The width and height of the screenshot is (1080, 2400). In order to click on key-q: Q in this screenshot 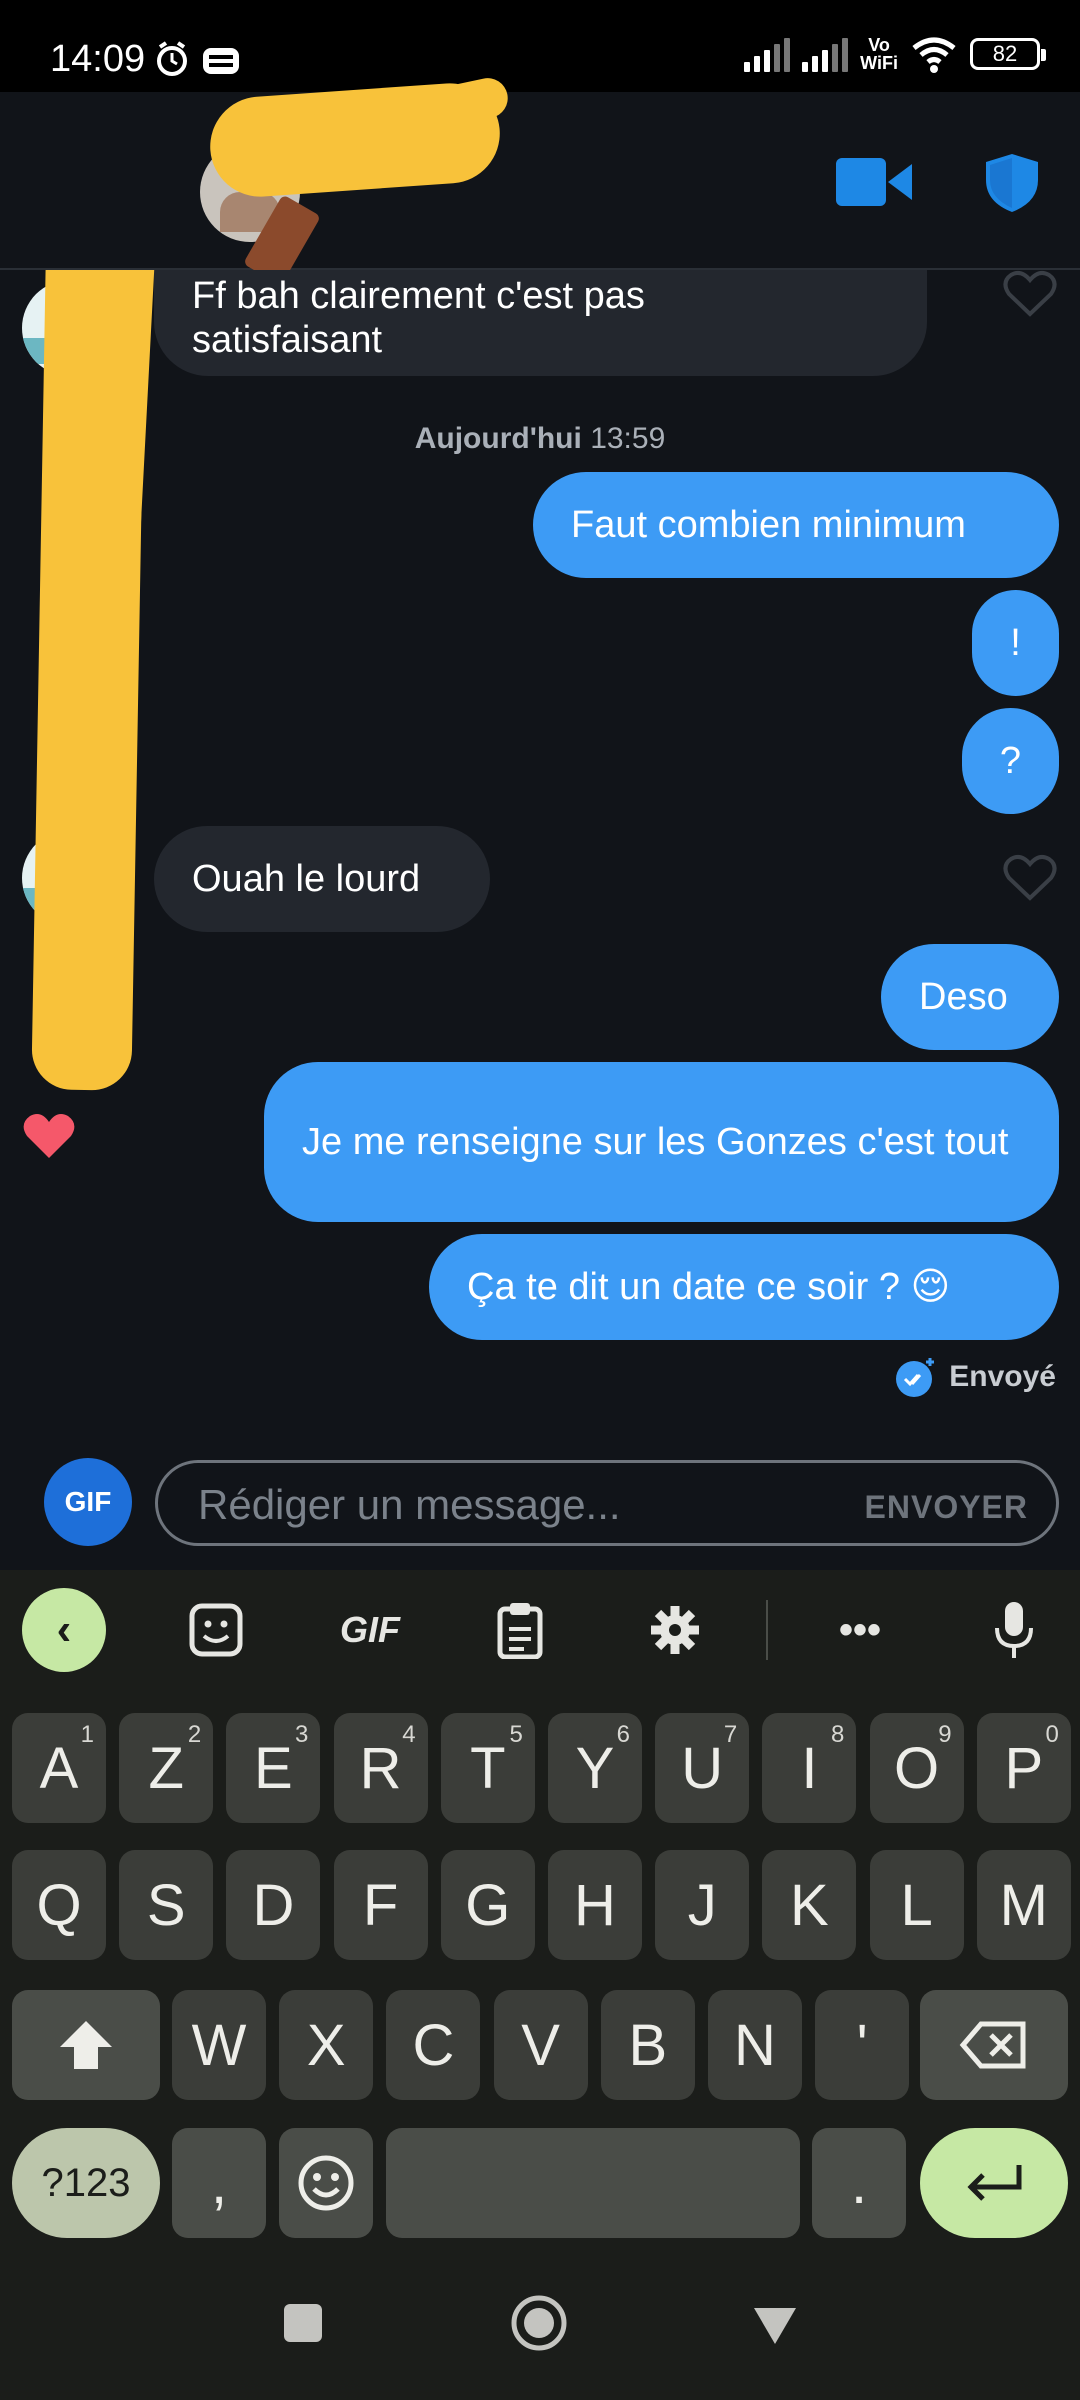, I will do `click(59, 1905)`.